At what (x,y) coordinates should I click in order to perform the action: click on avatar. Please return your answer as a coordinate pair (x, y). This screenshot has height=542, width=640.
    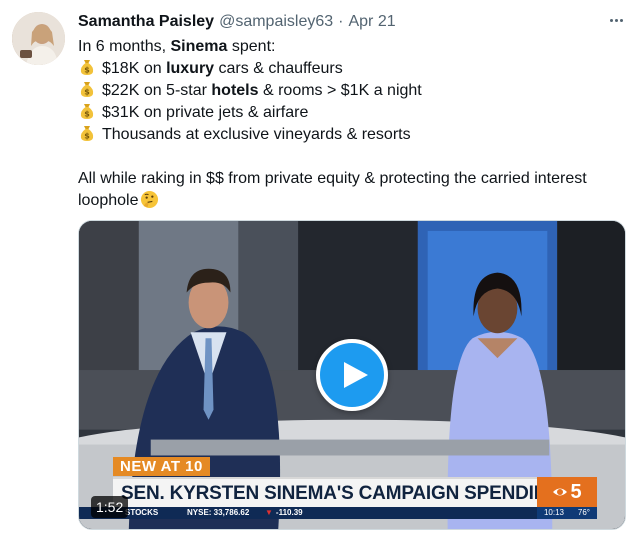
    Looking at the image, I should click on (38, 38).